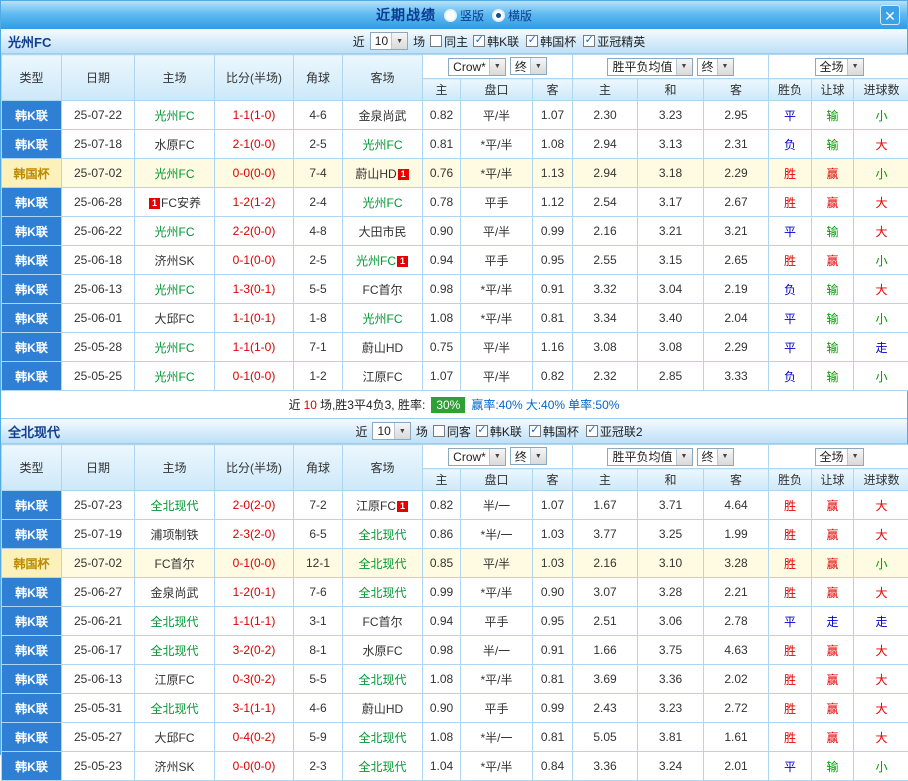 The height and width of the screenshot is (781, 908). I want to click on asia-handicap-cell: 平/半, so click(497, 563).